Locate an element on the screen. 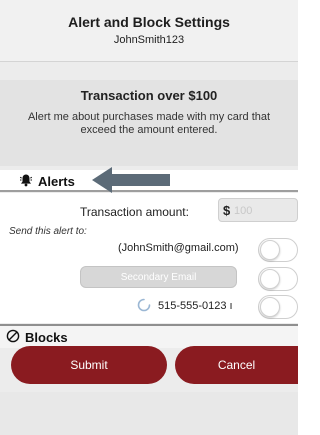 Image resolution: width=320 pixels, height=435 pixels. recipient-email: (JohnSmith@gmail.com) is located at coordinates (178, 248).